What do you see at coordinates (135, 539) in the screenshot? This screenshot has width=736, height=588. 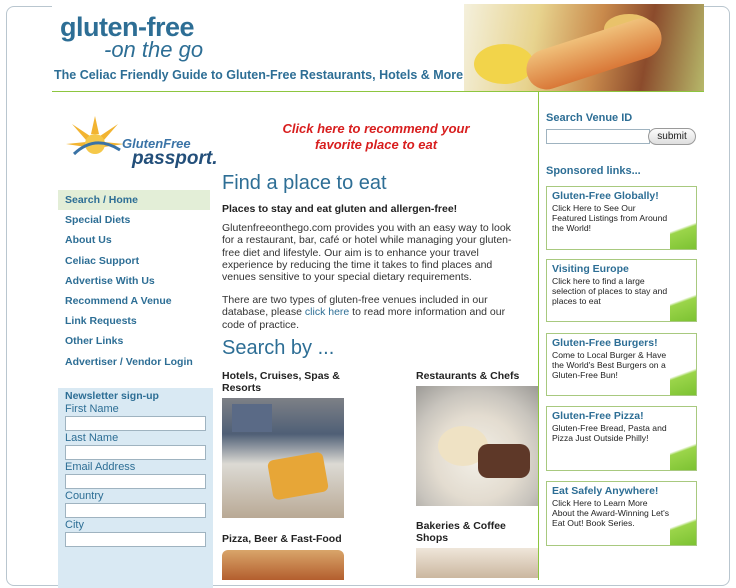 I see `city-input` at bounding box center [135, 539].